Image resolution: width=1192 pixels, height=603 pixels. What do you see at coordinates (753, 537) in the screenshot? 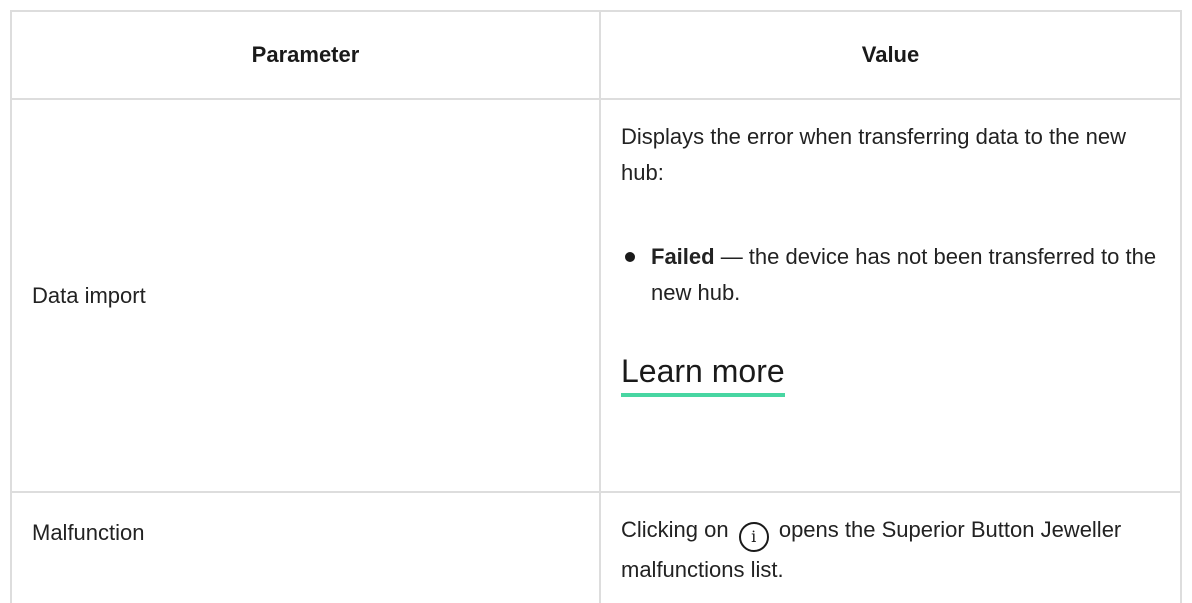
I see `info-icon: i` at bounding box center [753, 537].